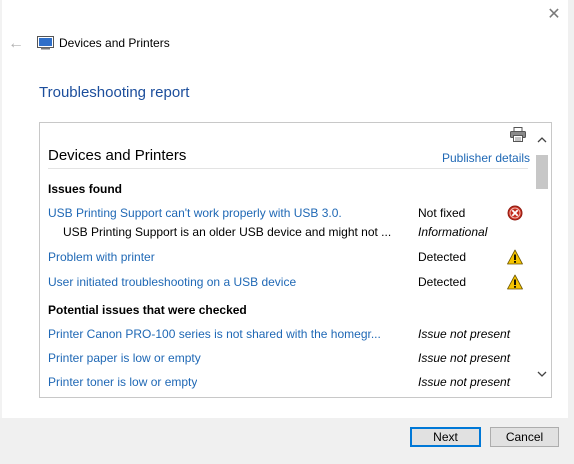 This screenshot has width=574, height=464. I want to click on issues-found-heading: Issues found, so click(85, 189).